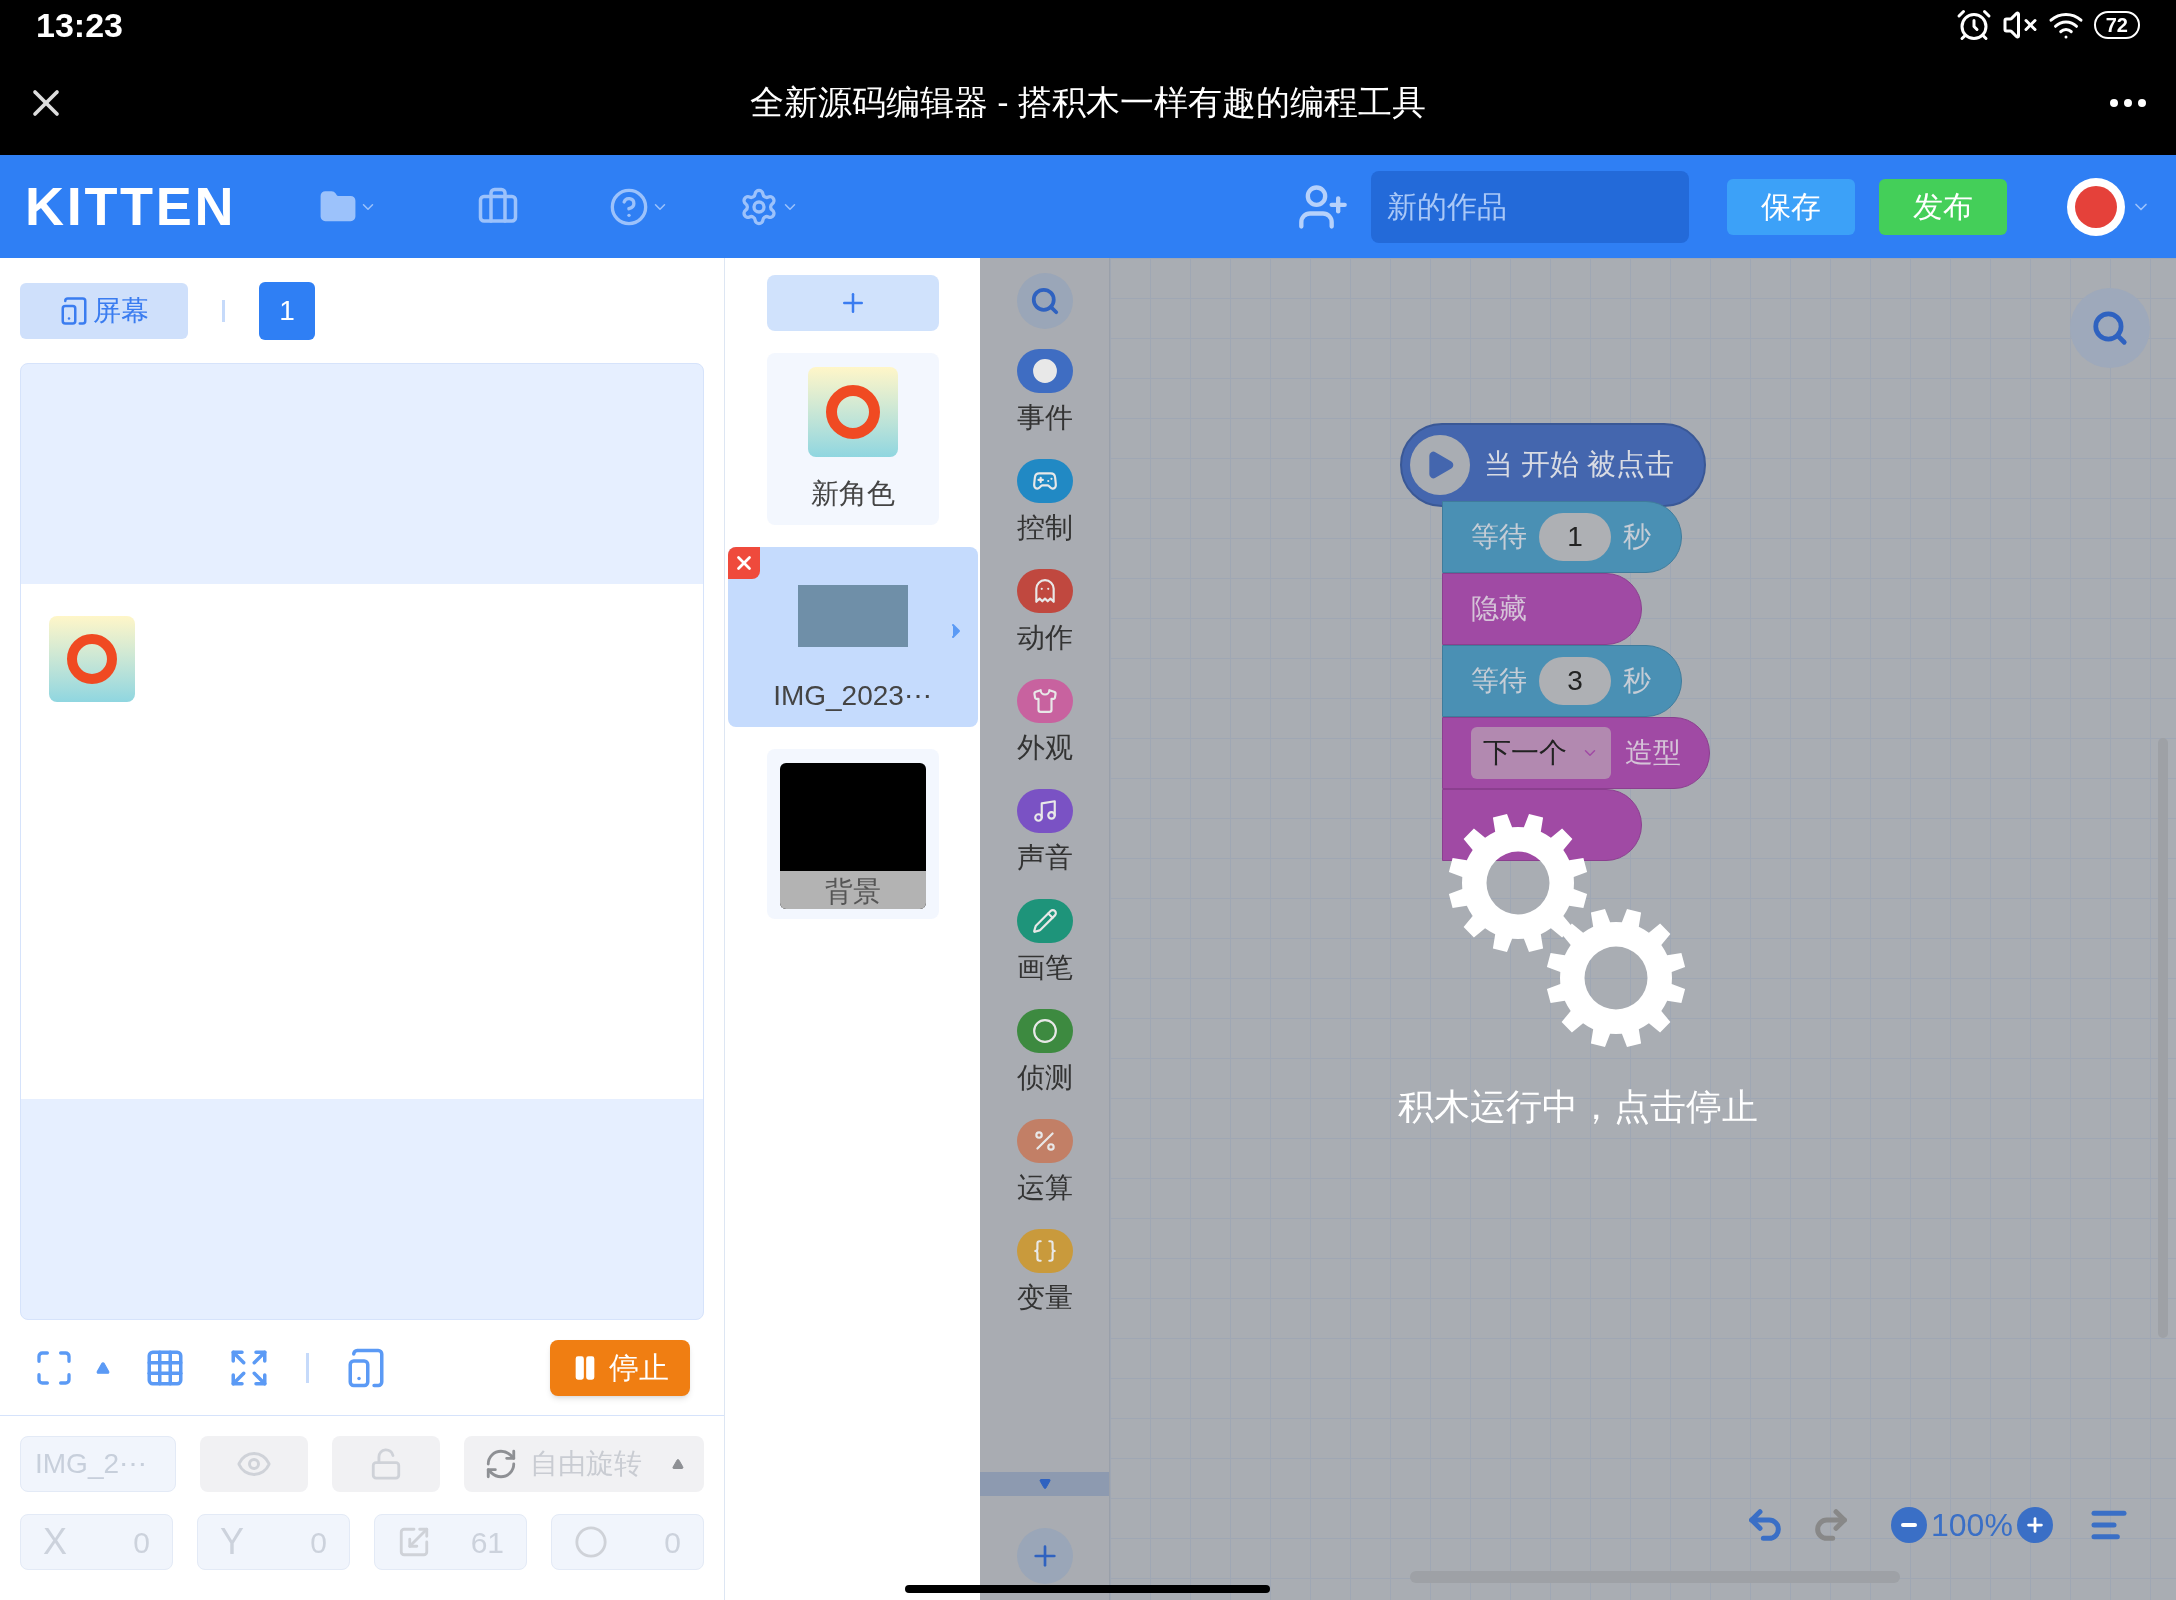  Describe the element at coordinates (1044, 748) in the screenshot. I see `category-label: 外观` at that location.